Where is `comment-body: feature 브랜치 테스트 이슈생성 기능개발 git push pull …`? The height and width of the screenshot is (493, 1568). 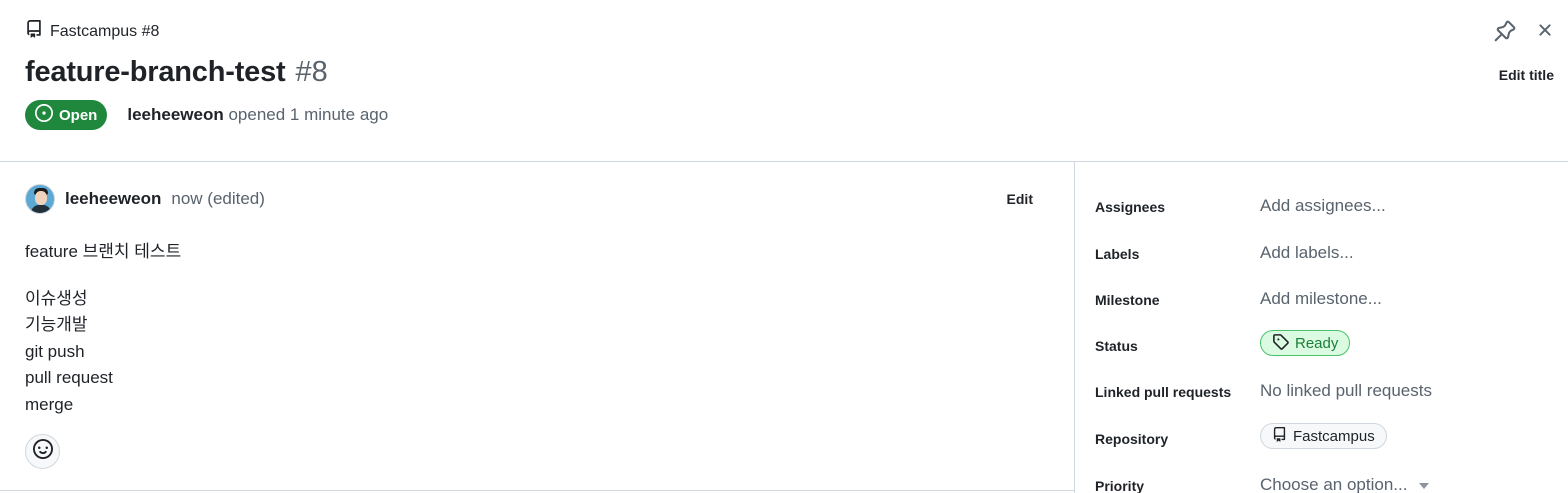 comment-body: feature 브랜치 테스트 이슈생성 기능개발 git push pull … is located at coordinates (103, 328).